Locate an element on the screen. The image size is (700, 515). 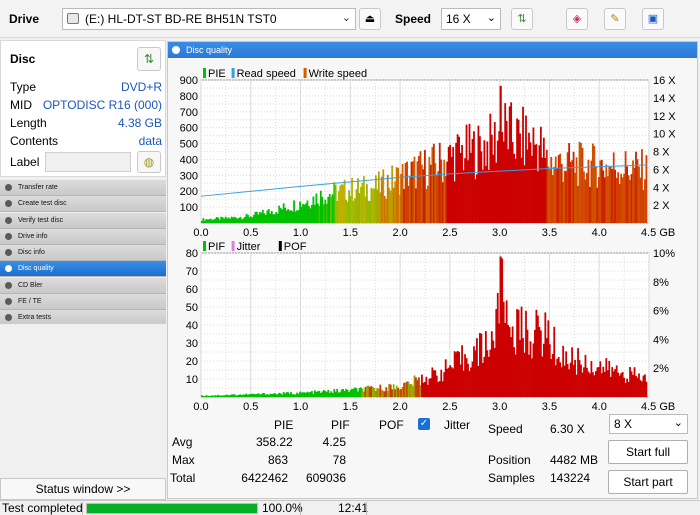
x-tick-label: 0.5 is located at coordinates (250, 407).